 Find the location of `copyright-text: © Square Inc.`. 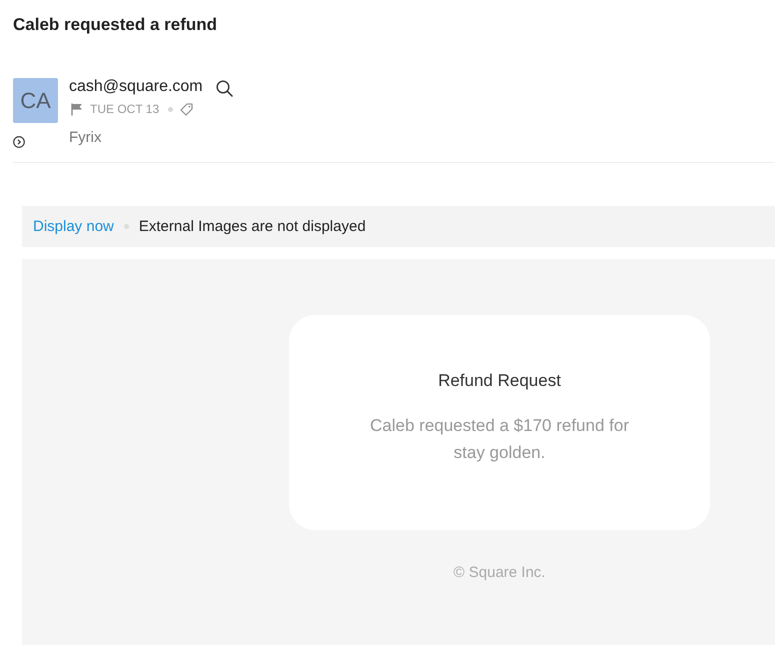

copyright-text: © Square Inc. is located at coordinates (499, 572).